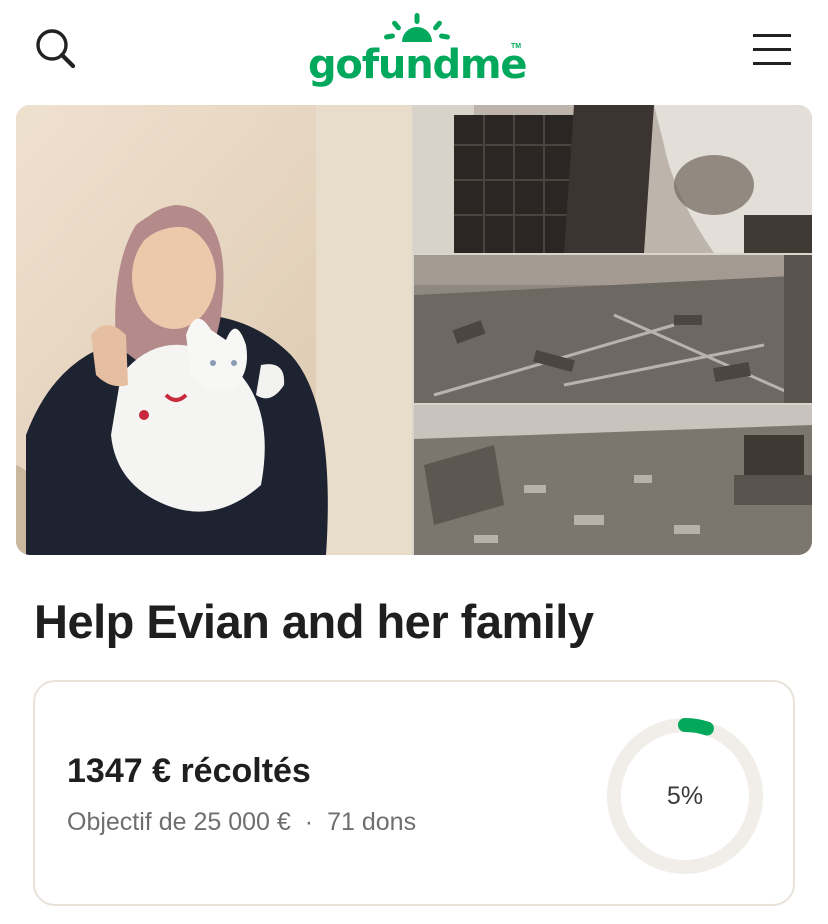  What do you see at coordinates (418, 65) in the screenshot?
I see `logo-wordmark: gofundme` at bounding box center [418, 65].